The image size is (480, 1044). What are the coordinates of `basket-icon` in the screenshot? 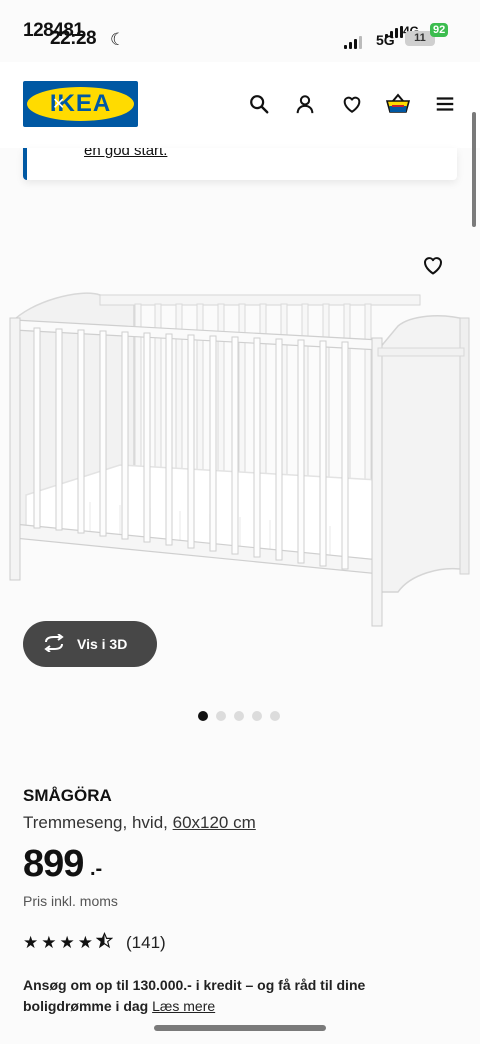 It's located at (398, 104).